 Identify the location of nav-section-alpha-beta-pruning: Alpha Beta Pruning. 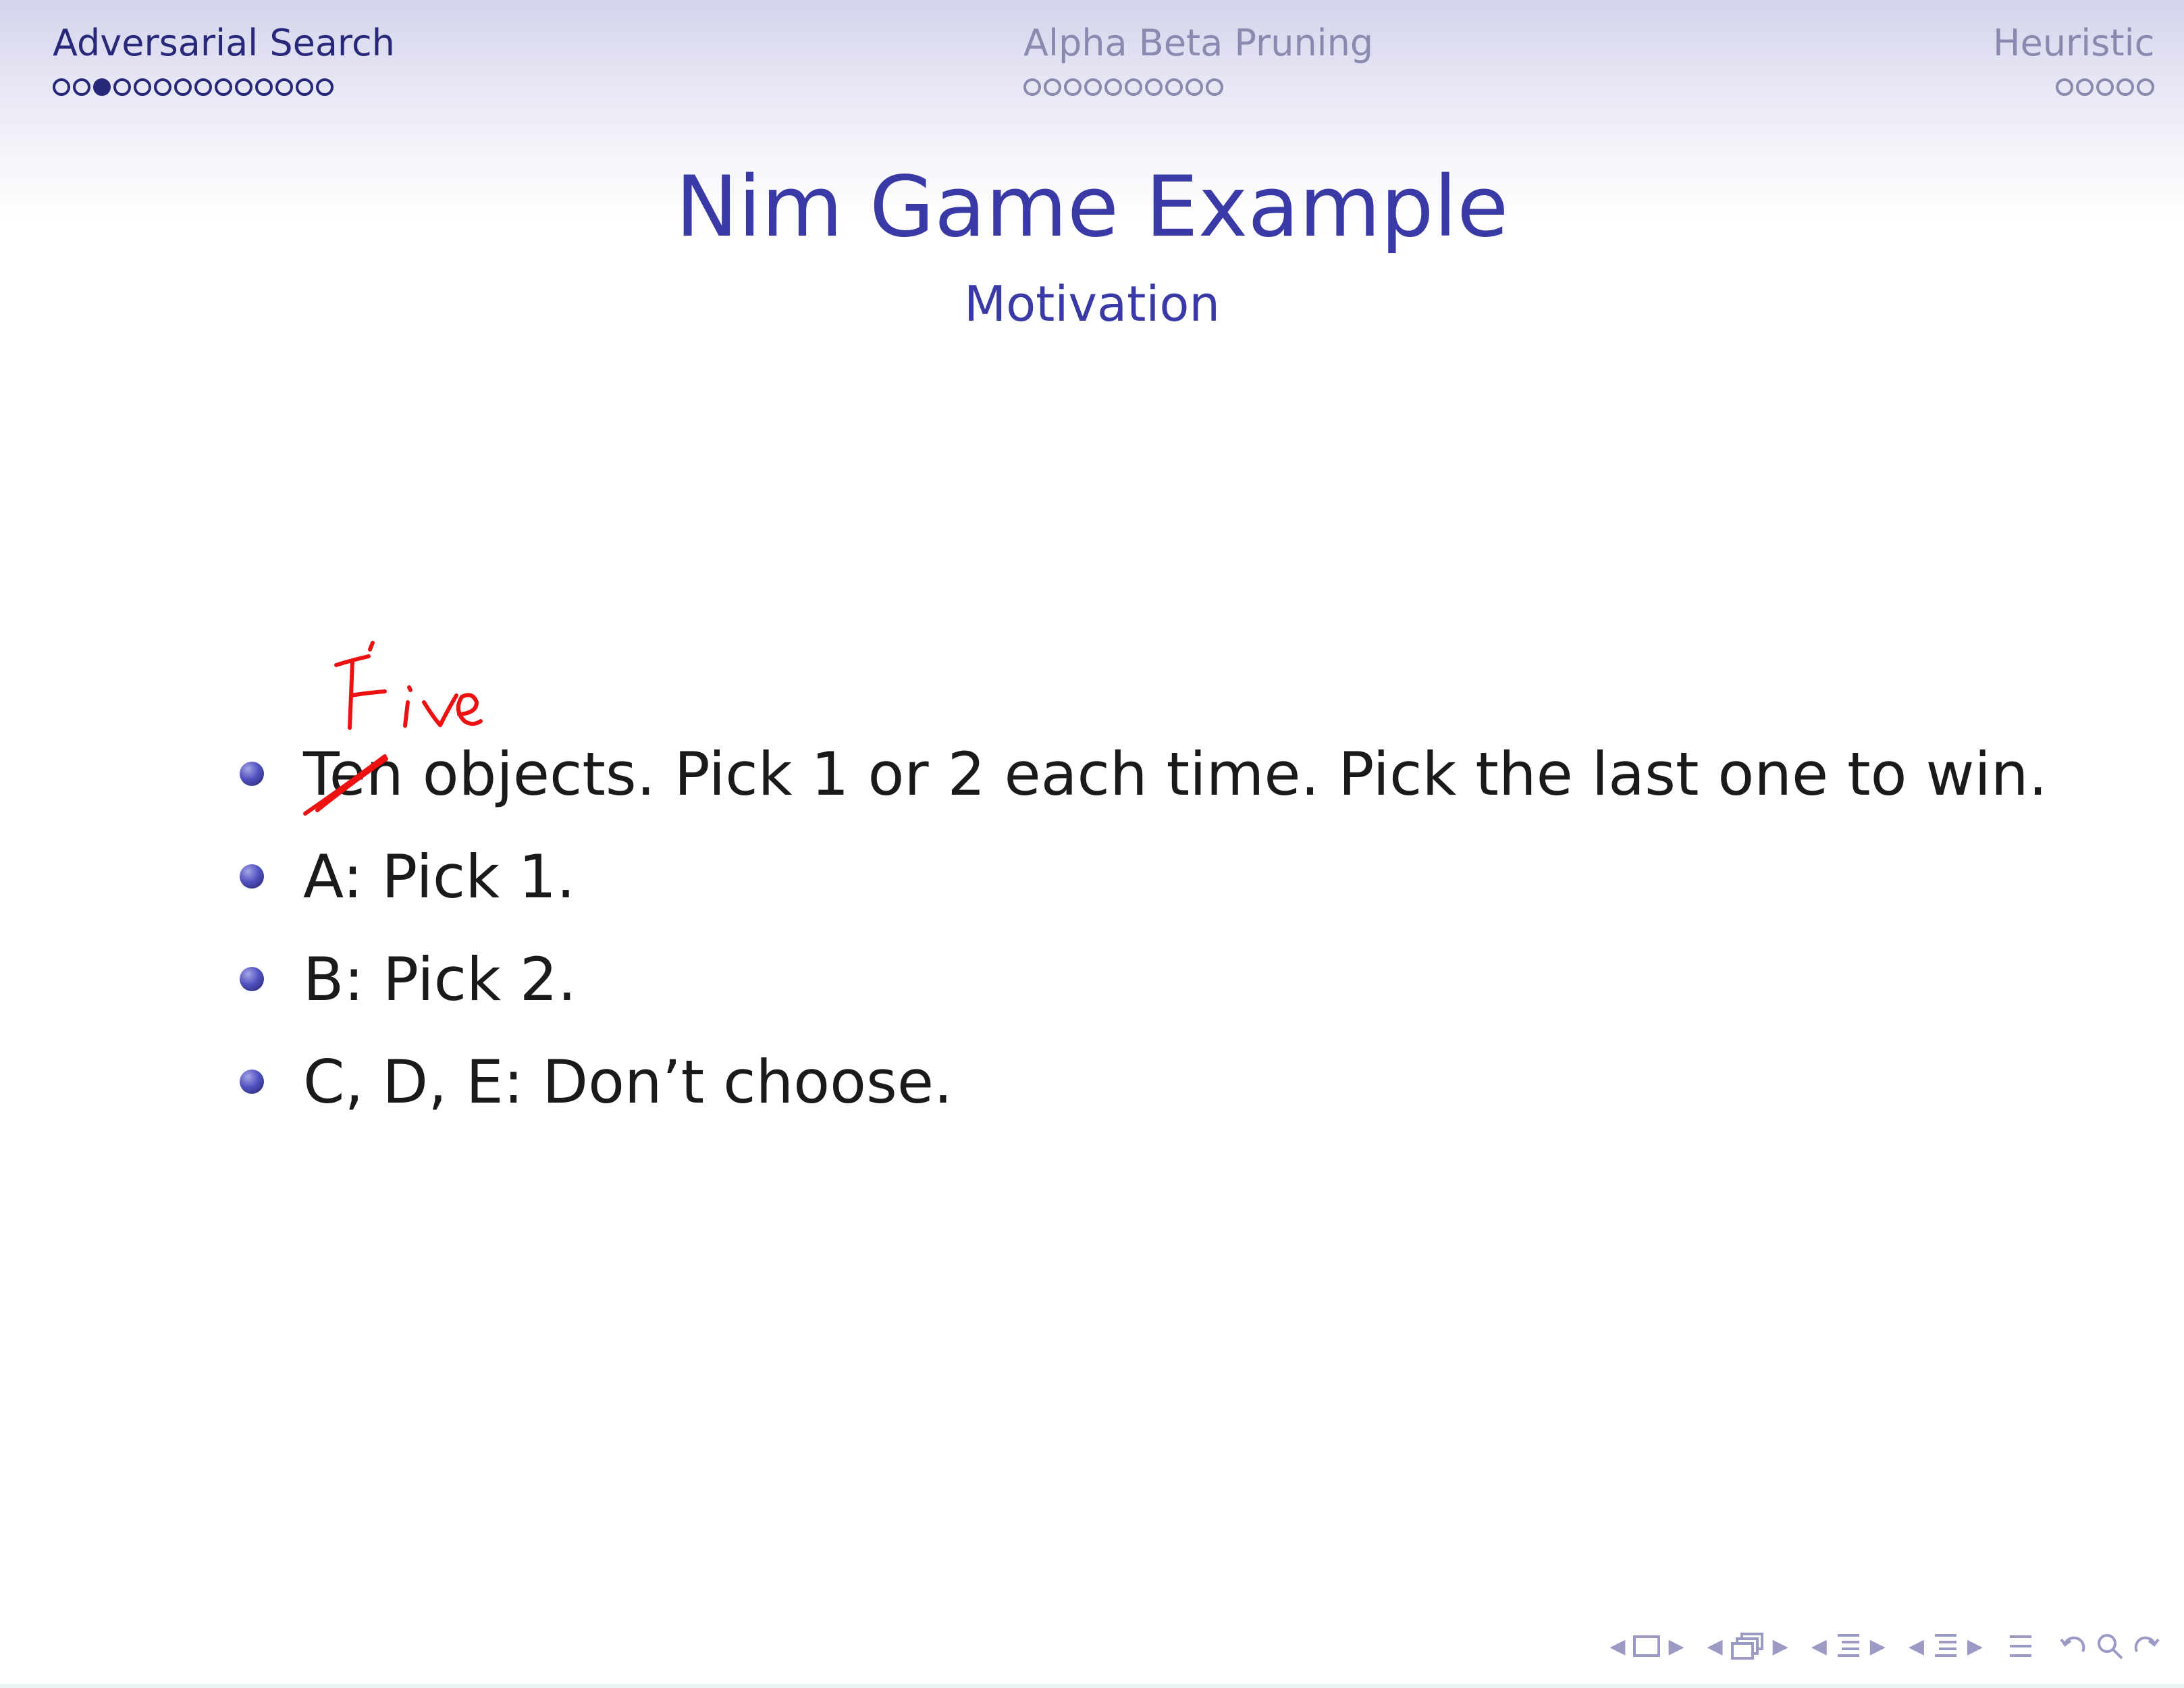
(1198, 59).